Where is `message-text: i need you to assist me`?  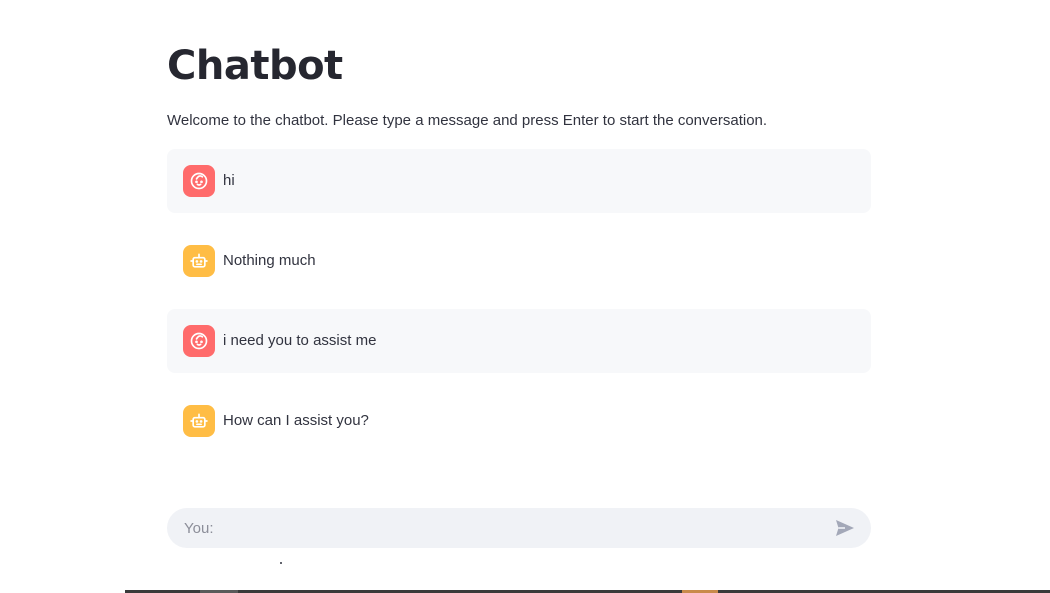 message-text: i need you to assist me is located at coordinates (300, 340).